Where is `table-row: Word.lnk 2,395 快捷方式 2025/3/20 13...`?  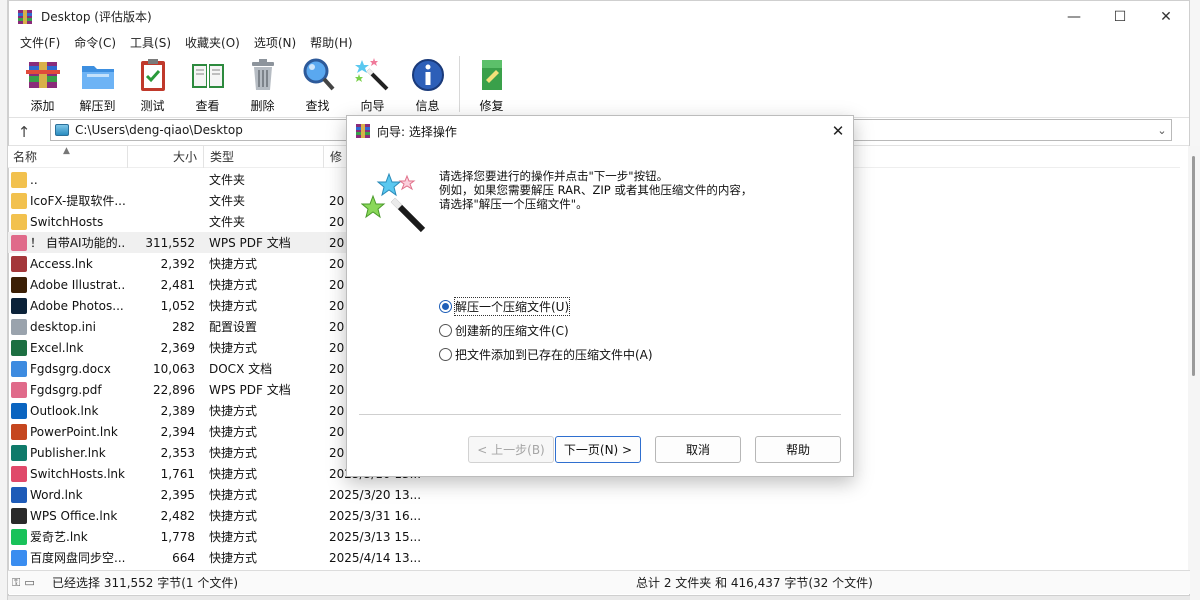
table-row: Word.lnk 2,395 快捷方式 2025/3/20 13... is located at coordinates (218, 494).